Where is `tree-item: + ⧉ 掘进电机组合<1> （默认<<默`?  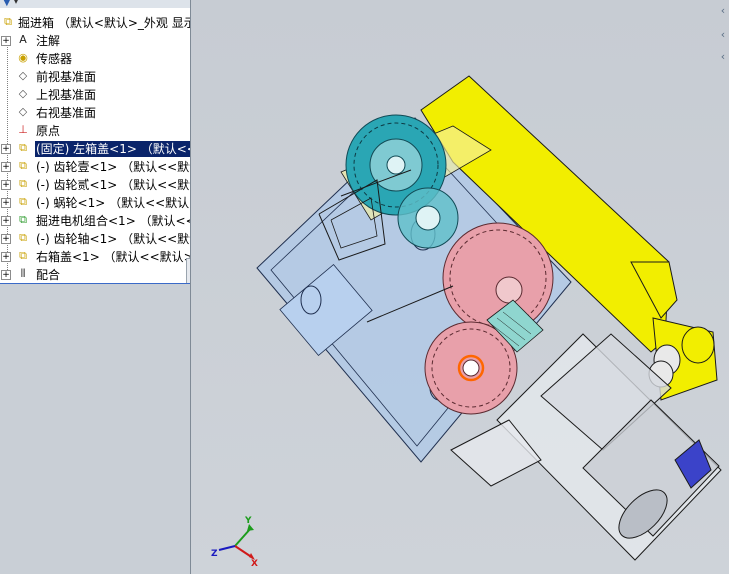 tree-item: + ⧉ 掘进电机组合<1> （默认<<默 is located at coordinates (95, 221).